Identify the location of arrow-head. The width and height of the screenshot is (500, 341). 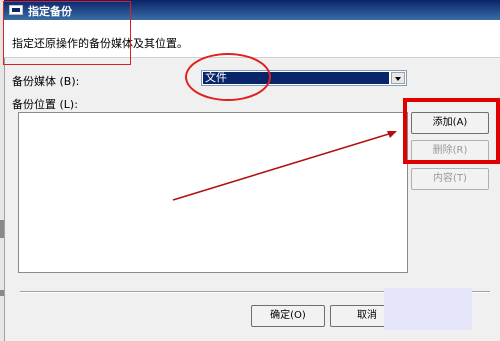
(392, 134).